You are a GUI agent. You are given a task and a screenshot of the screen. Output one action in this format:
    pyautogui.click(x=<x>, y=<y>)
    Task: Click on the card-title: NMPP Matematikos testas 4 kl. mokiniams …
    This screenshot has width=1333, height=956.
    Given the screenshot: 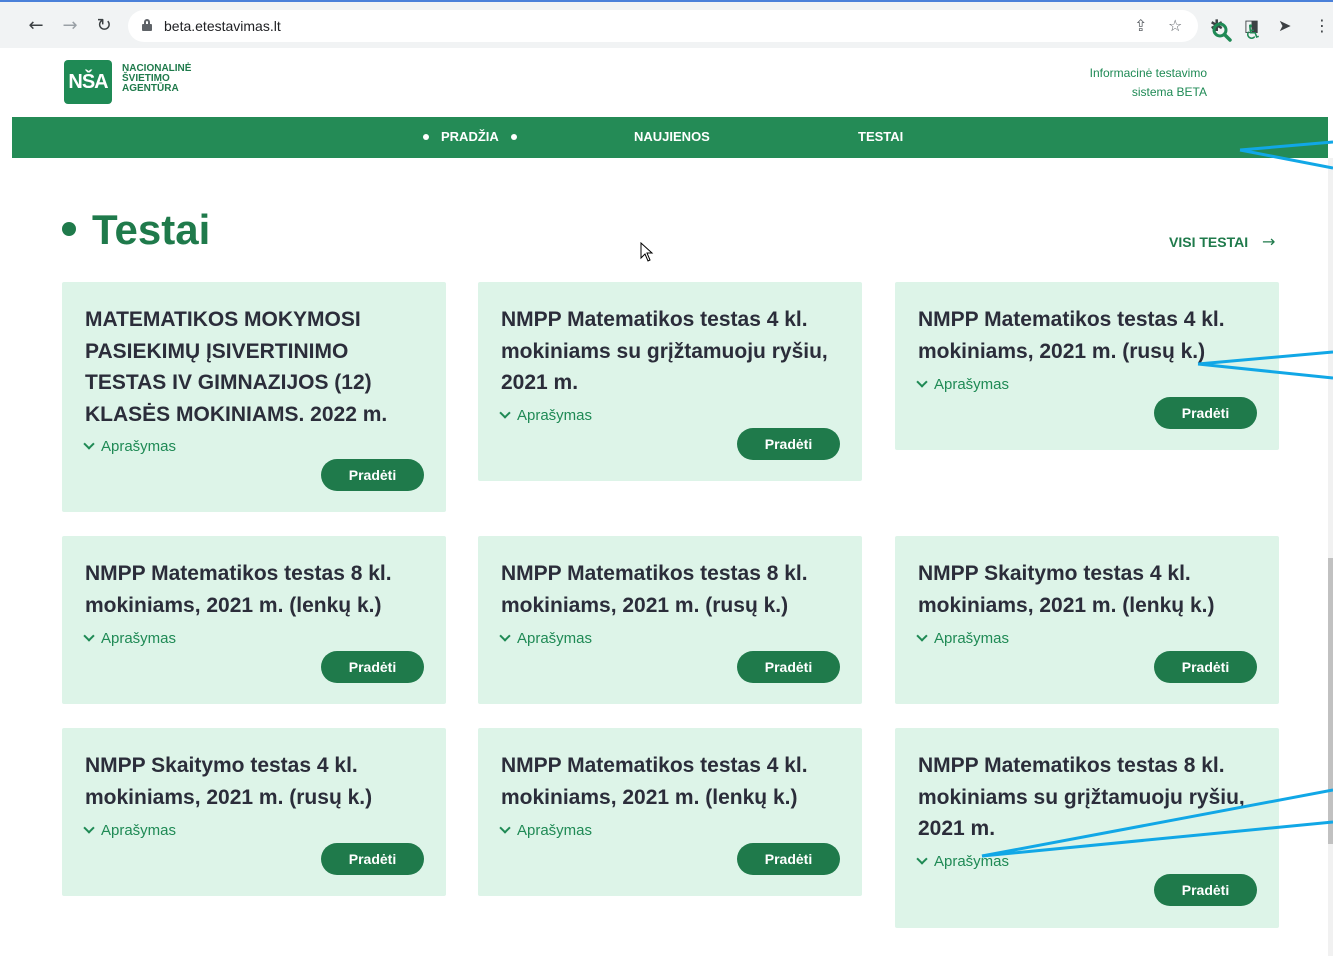 What is the action you would take?
    pyautogui.click(x=664, y=351)
    